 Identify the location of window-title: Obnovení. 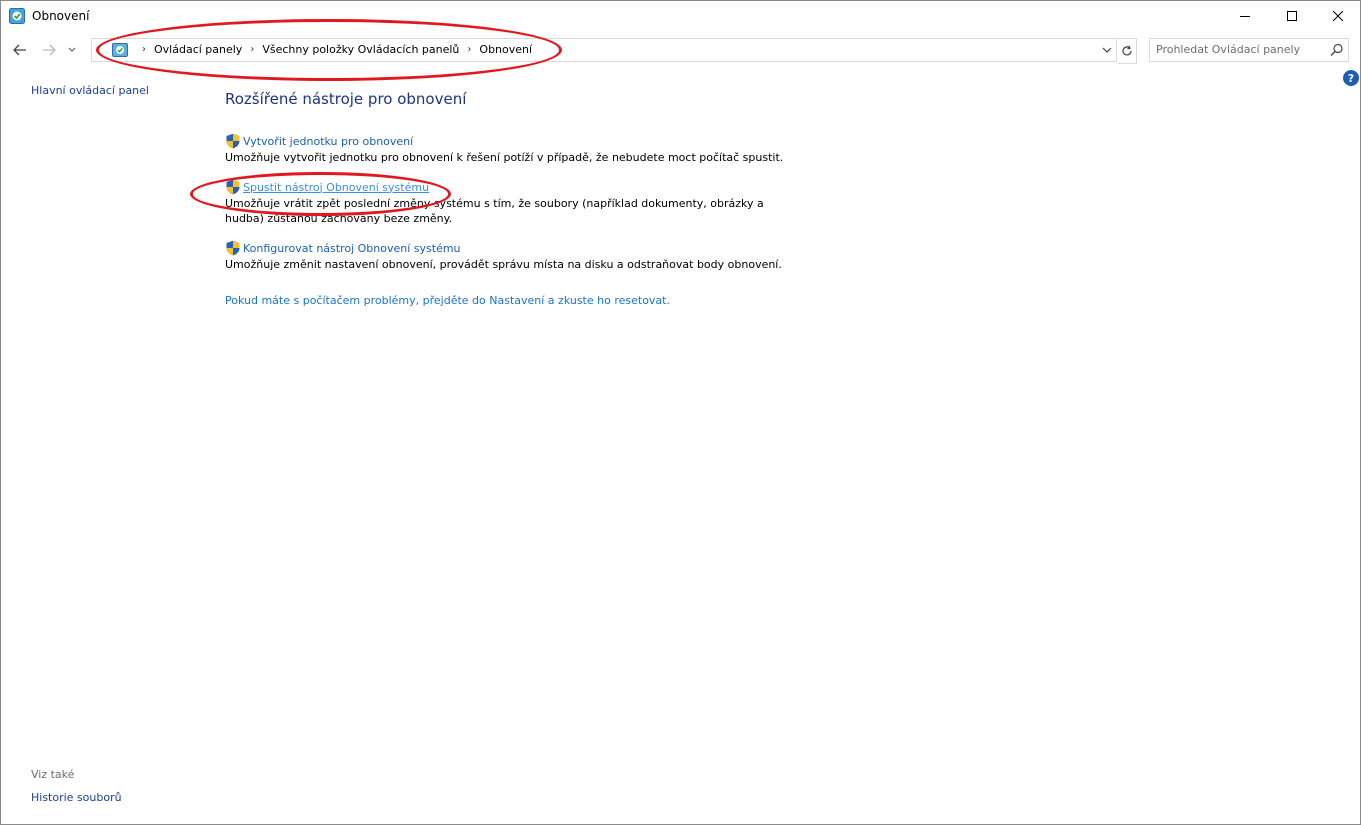
(61, 16).